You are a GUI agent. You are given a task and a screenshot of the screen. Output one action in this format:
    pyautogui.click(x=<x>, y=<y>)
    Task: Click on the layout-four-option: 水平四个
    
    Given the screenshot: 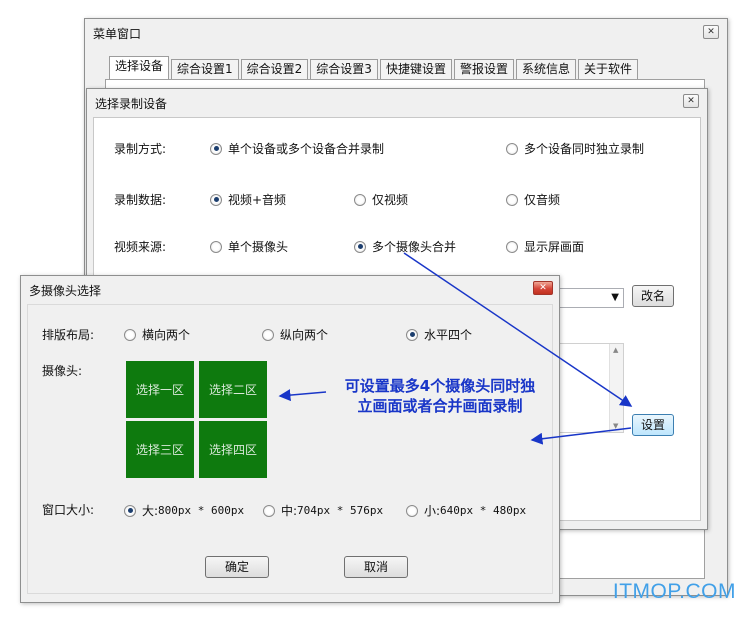 What is the action you would take?
    pyautogui.click(x=439, y=334)
    